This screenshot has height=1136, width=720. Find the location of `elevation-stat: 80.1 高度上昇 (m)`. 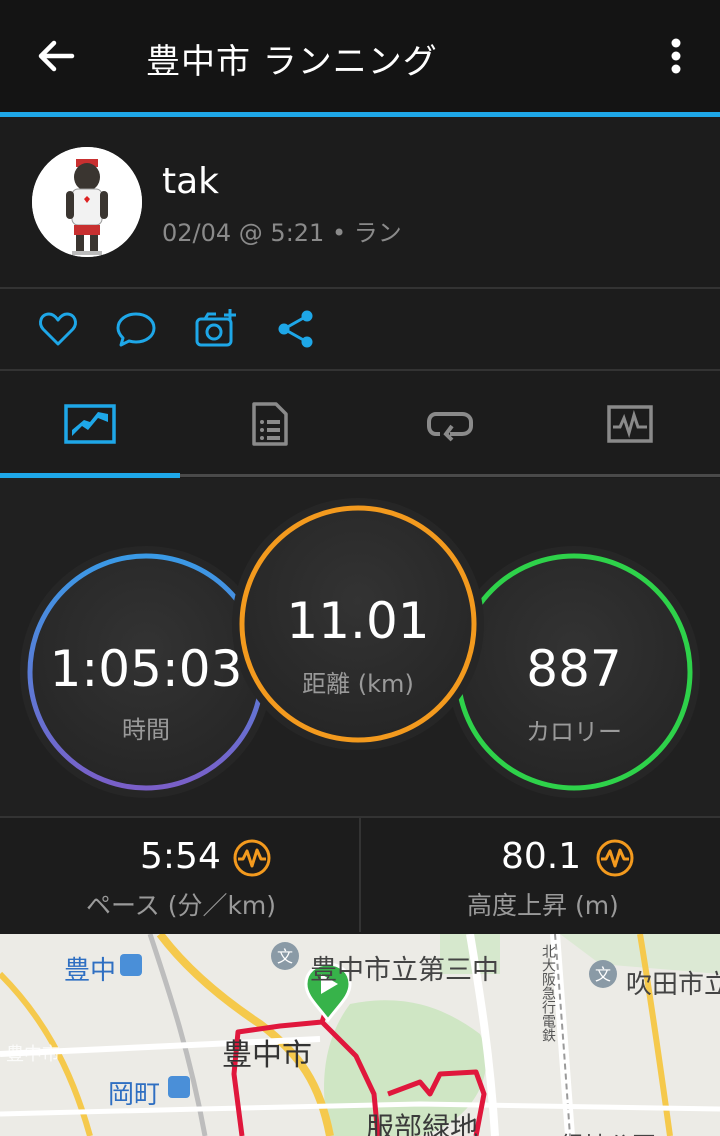

elevation-stat: 80.1 高度上昇 (m) is located at coordinates (540, 875).